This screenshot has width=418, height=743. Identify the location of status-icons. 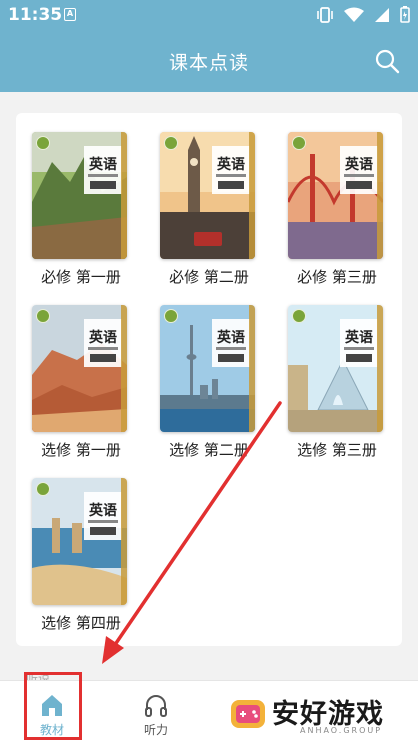
(363, 14).